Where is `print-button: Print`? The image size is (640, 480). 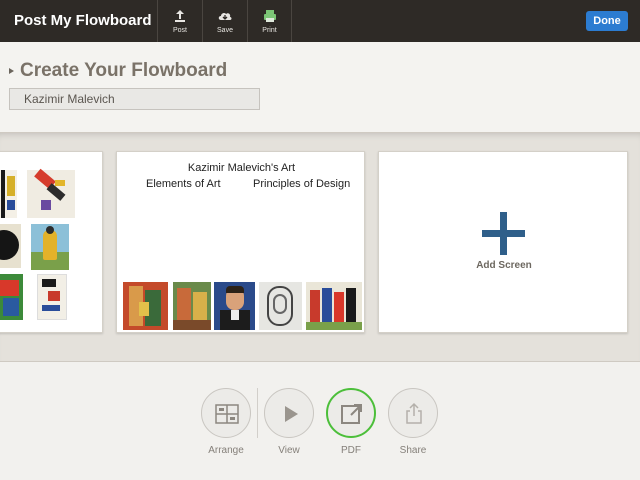
print-button: Print is located at coordinates (269, 21).